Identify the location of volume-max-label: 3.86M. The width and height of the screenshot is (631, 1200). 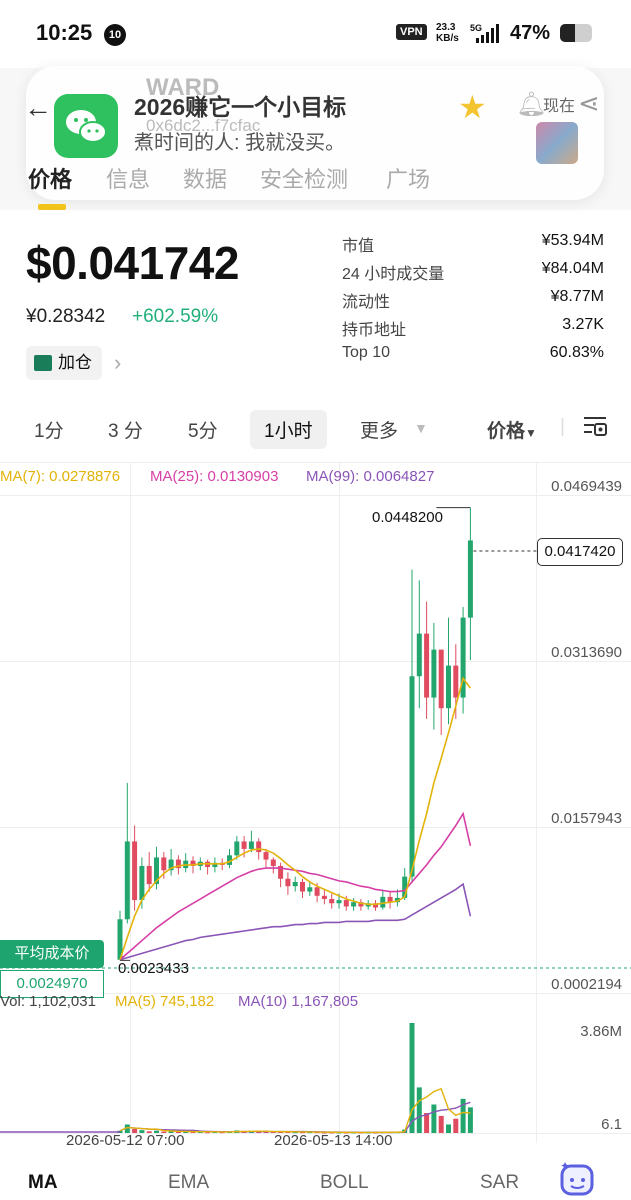
(601, 1031).